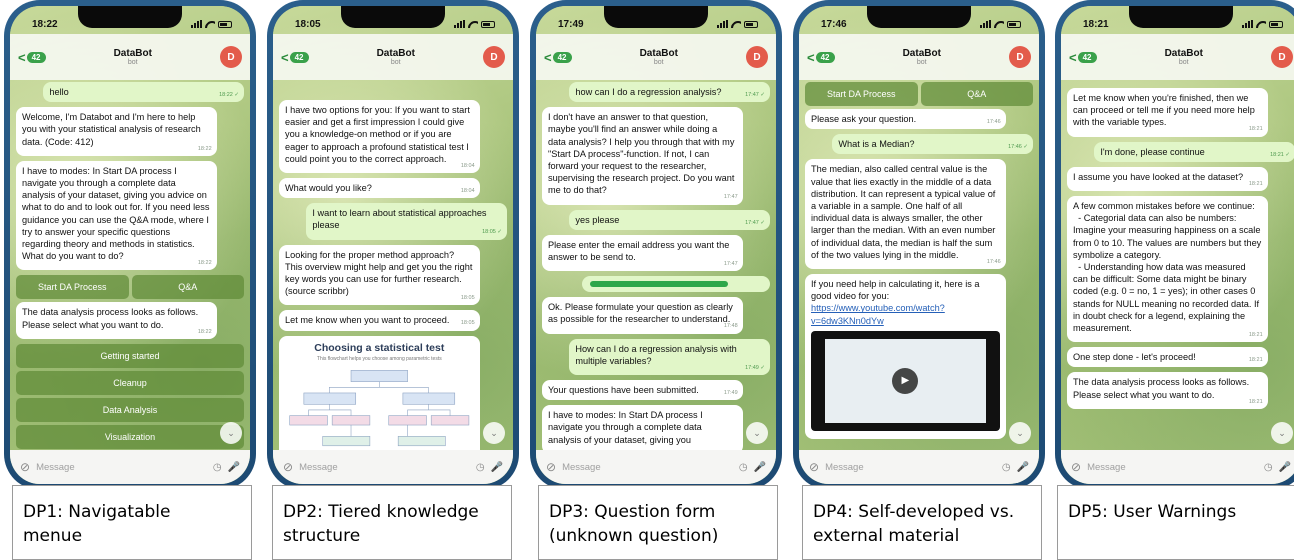 This screenshot has height=560, width=1294. I want to click on reply-keyboard-row: Start DA Process Q&A, so click(130, 287).